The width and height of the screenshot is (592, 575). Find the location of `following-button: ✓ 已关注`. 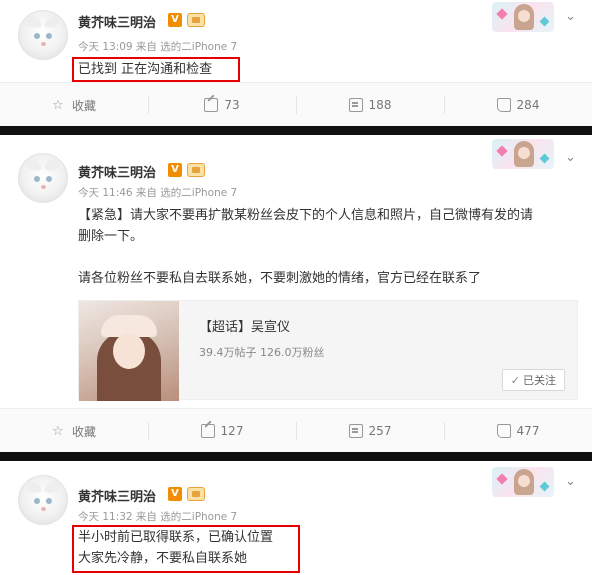

following-button: ✓ 已关注 is located at coordinates (533, 380).